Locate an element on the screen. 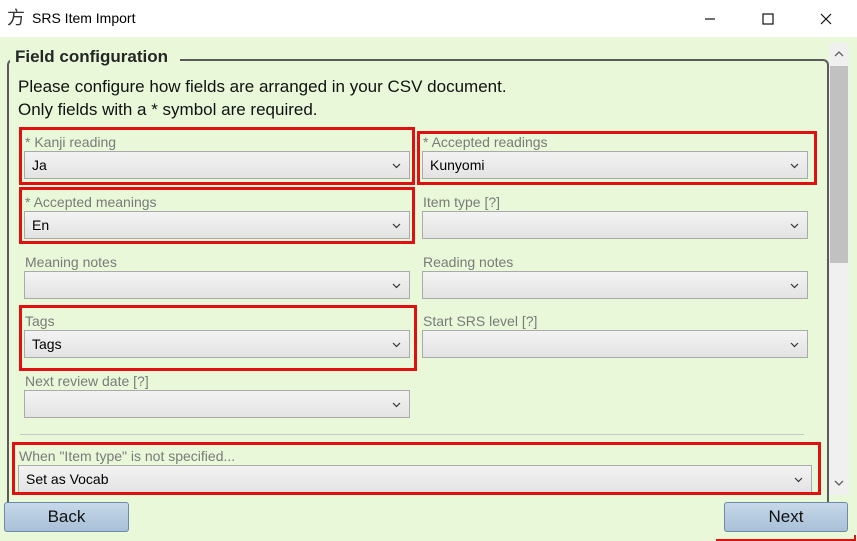 Image resolution: width=857 pixels, height=541 pixels. item-type-label: Item type [?] is located at coordinates (462, 202).